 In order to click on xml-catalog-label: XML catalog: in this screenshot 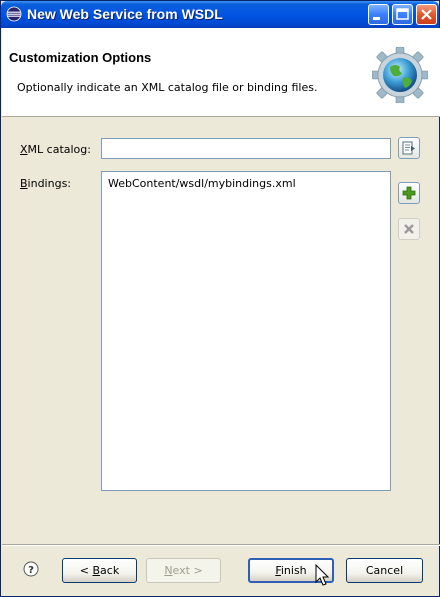, I will do `click(55, 149)`.